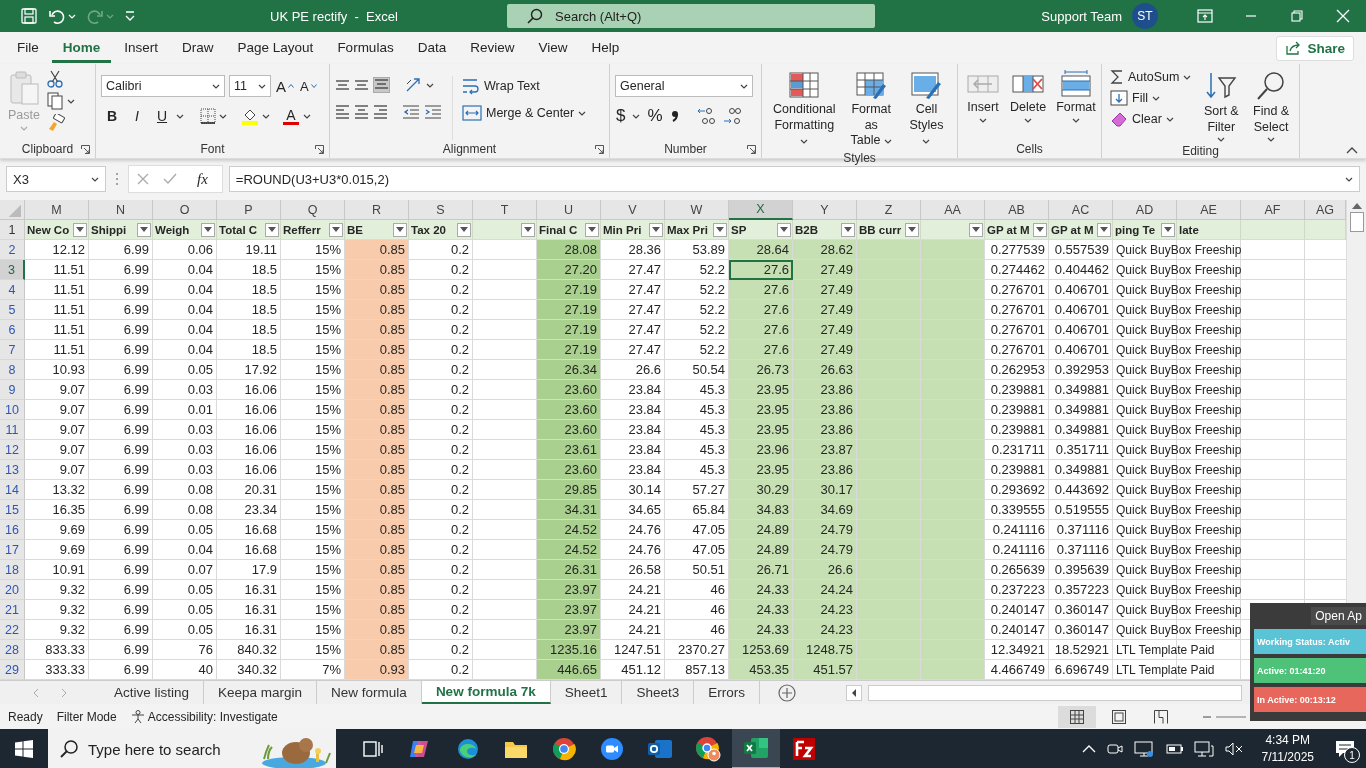  Describe the element at coordinates (1145, 210) in the screenshot. I see `column-header: AD` at that location.